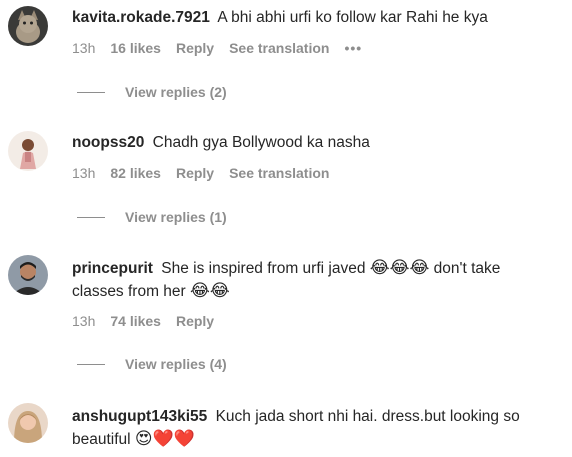  Describe the element at coordinates (141, 17) in the screenshot. I see `comment-username: kavita.rokade.7921` at that location.